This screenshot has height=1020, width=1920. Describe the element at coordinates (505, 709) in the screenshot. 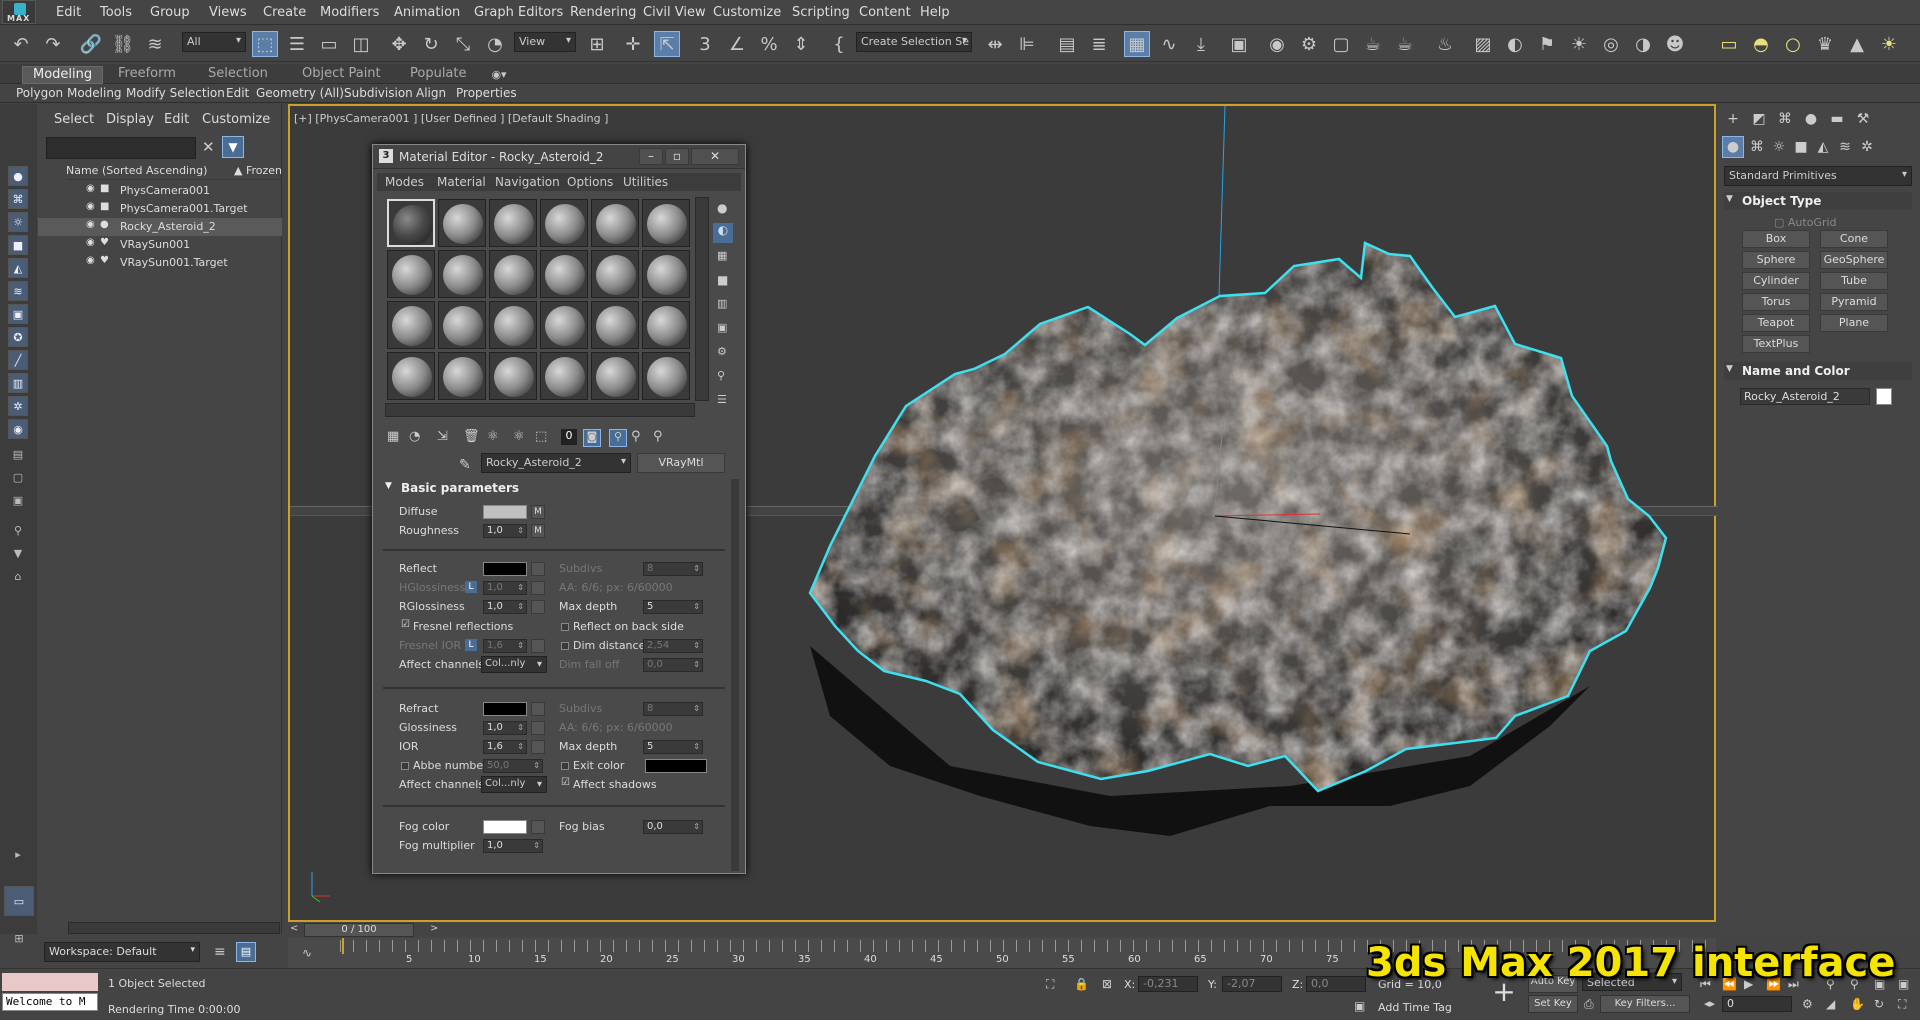

I see `refract-color-swatch` at that location.